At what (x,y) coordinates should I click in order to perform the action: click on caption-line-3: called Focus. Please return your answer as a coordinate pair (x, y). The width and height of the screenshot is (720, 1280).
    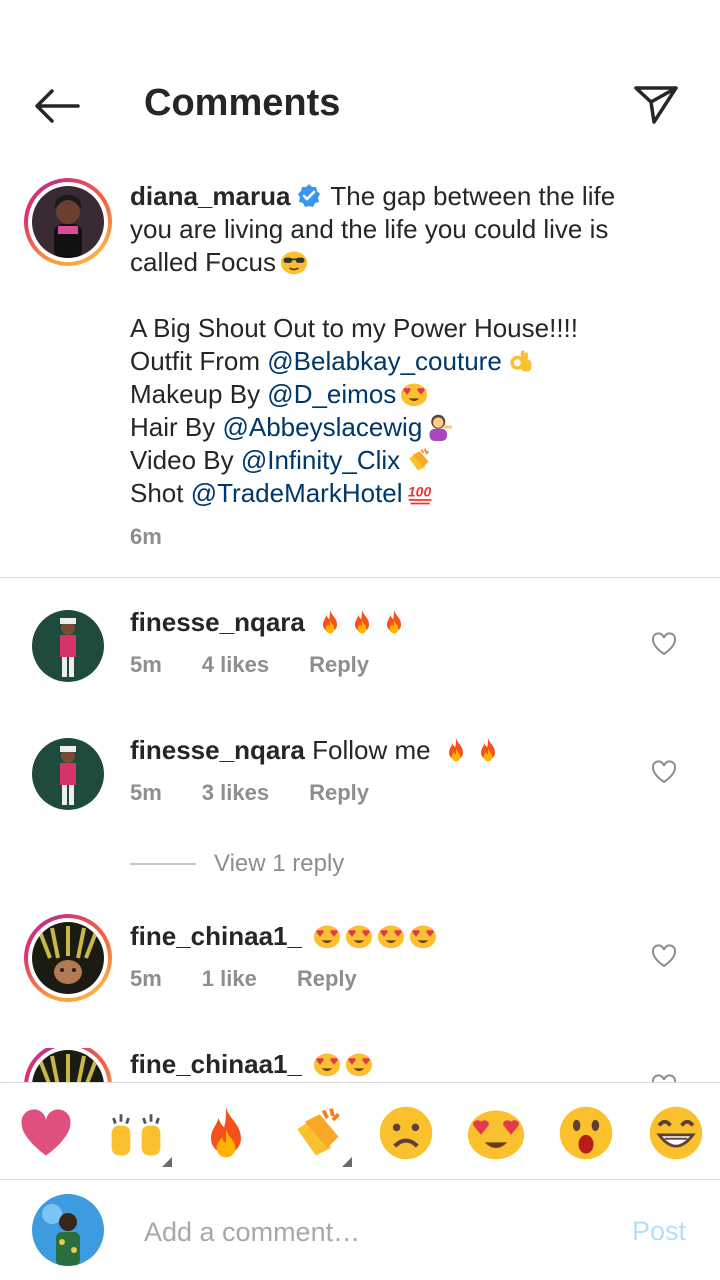
    Looking at the image, I should click on (203, 262).